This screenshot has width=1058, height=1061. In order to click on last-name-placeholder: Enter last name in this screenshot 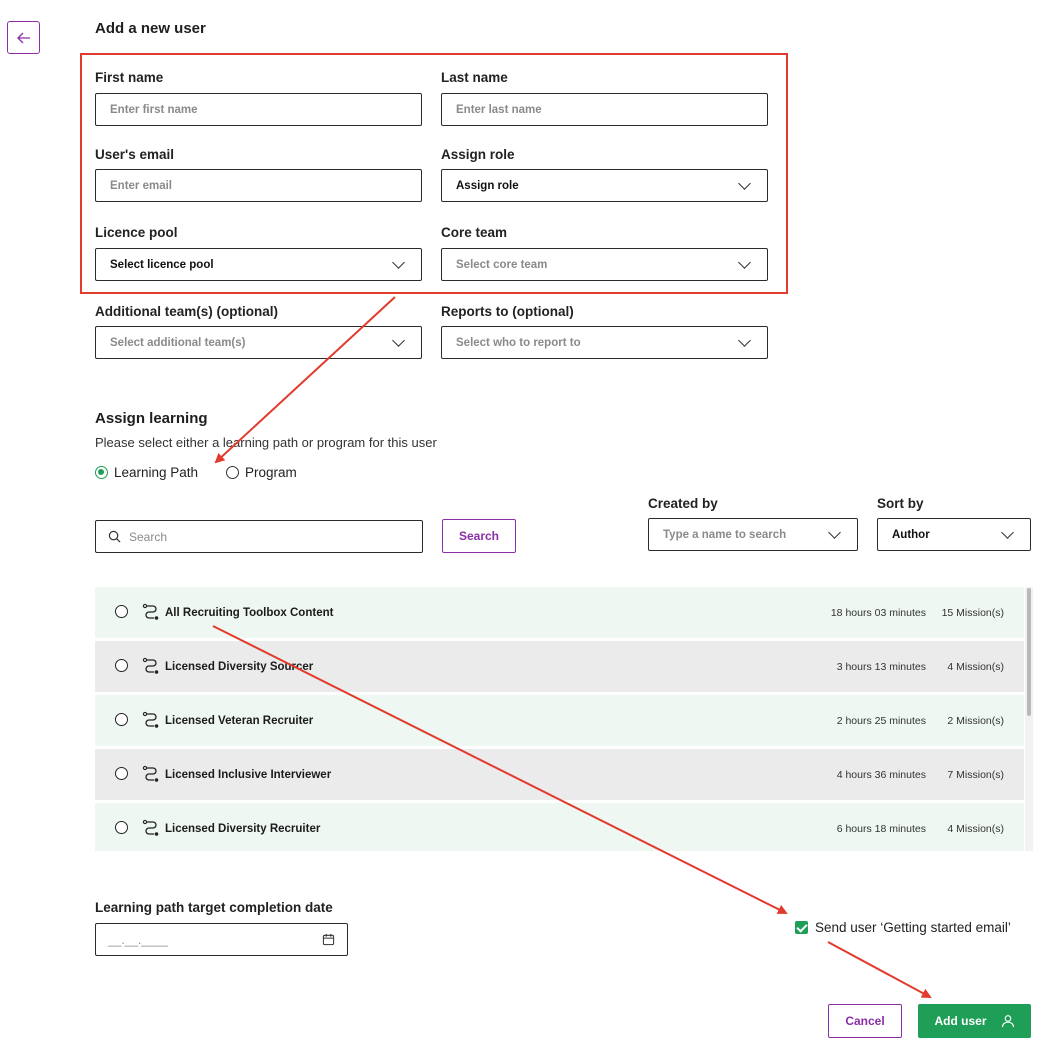, I will do `click(499, 109)`.